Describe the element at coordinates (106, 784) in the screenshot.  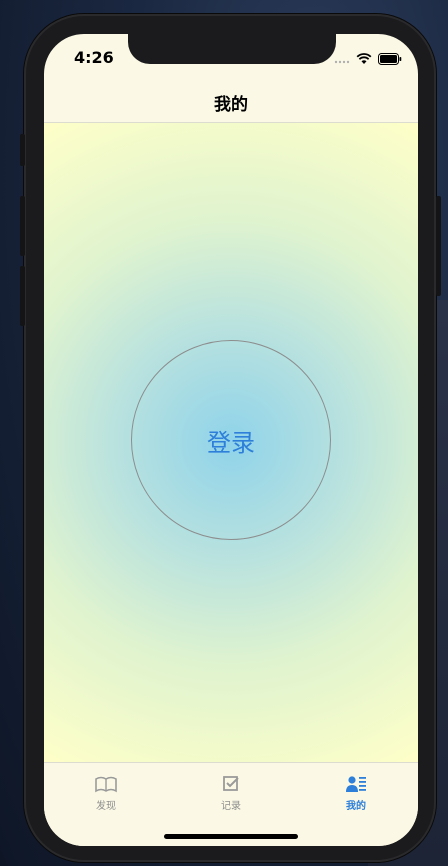
I see `book-icon` at that location.